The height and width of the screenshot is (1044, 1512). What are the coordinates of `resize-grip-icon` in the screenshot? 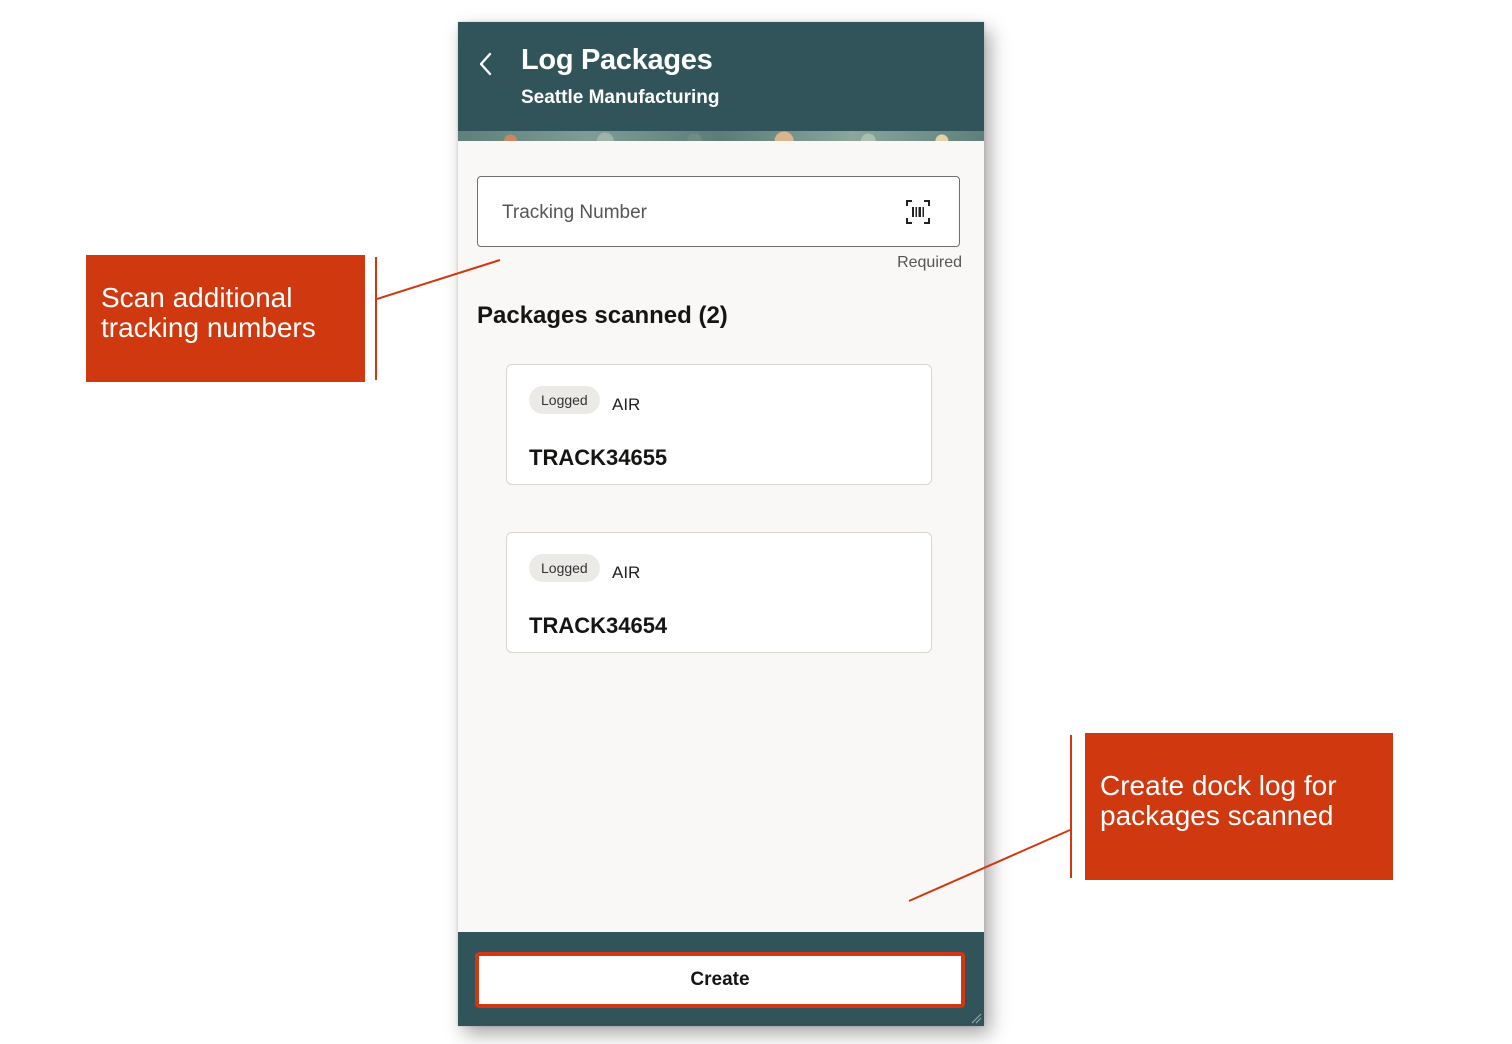 It's located at (976, 1018).